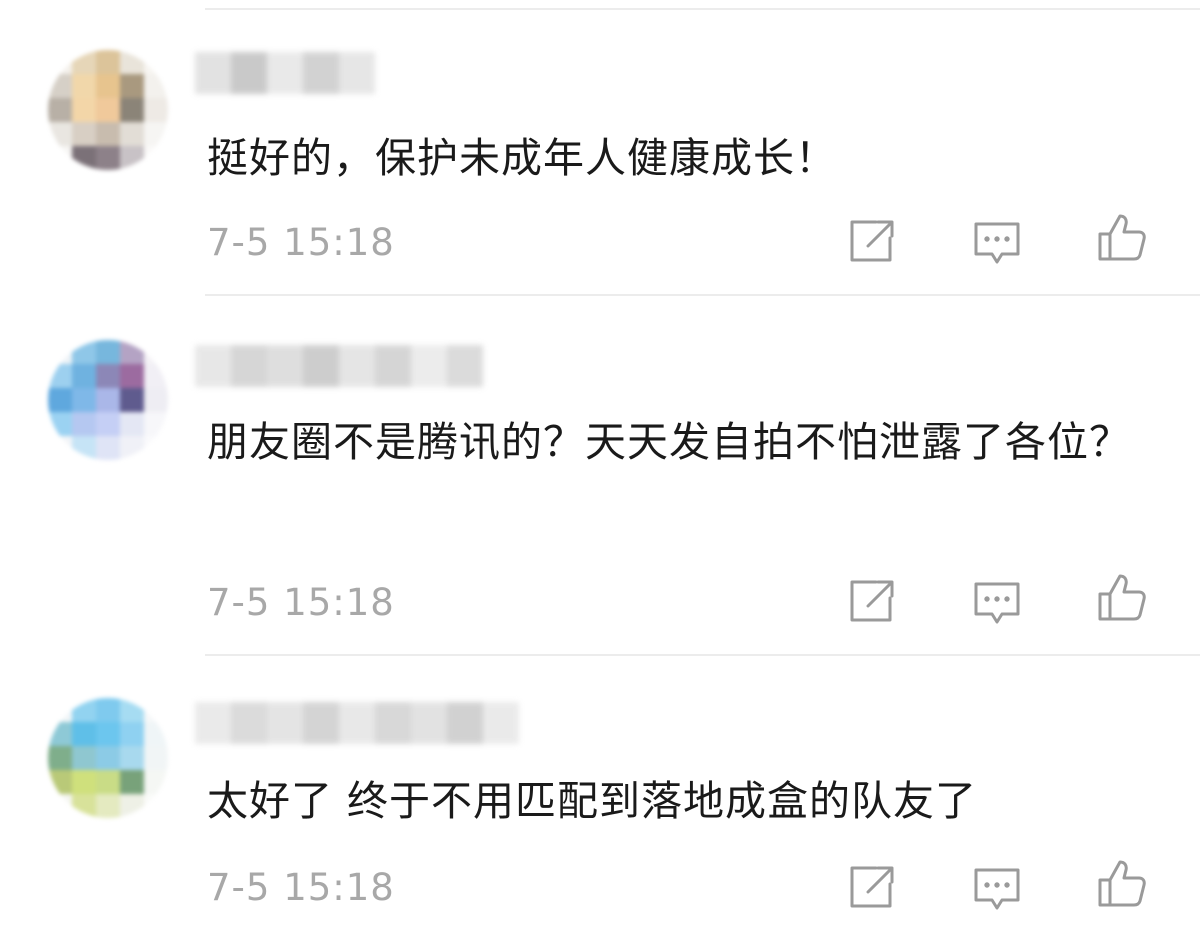 The image size is (1200, 940). Describe the element at coordinates (669, 442) in the screenshot. I see `comment-text: 朋友圈不是腾讯的？天天发自拍不怕泄露了各位？` at that location.